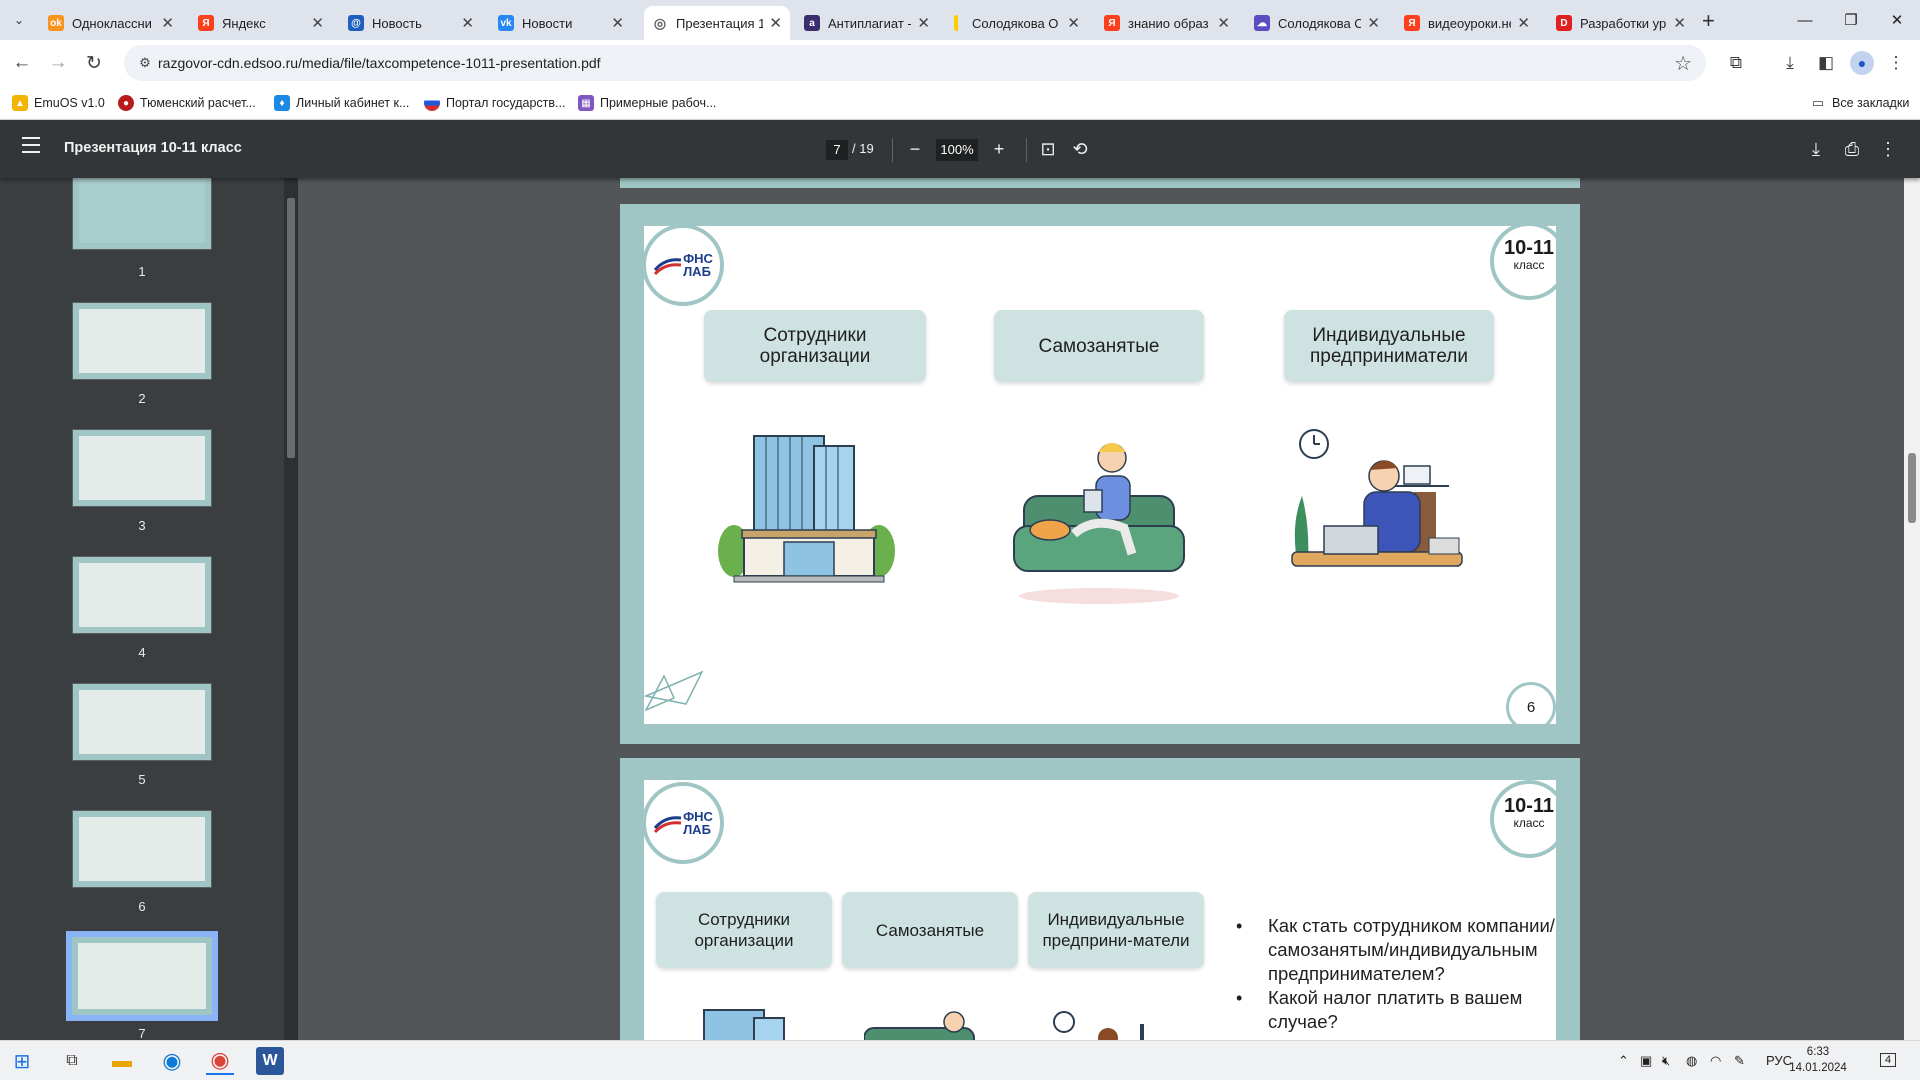 This screenshot has width=1920, height=1080. Describe the element at coordinates (1736, 63) in the screenshot. I see `extensions-icon: ⧉` at that location.